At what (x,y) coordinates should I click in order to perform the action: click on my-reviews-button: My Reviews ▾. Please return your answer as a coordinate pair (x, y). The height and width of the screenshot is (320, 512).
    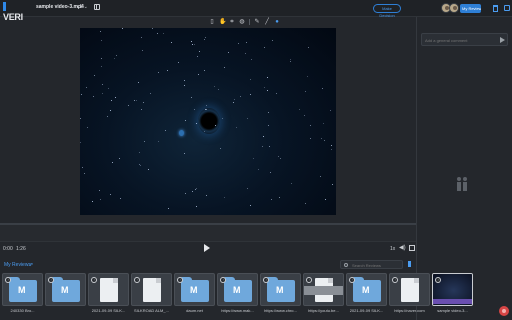
    Looking at the image, I should click on (470, 8).